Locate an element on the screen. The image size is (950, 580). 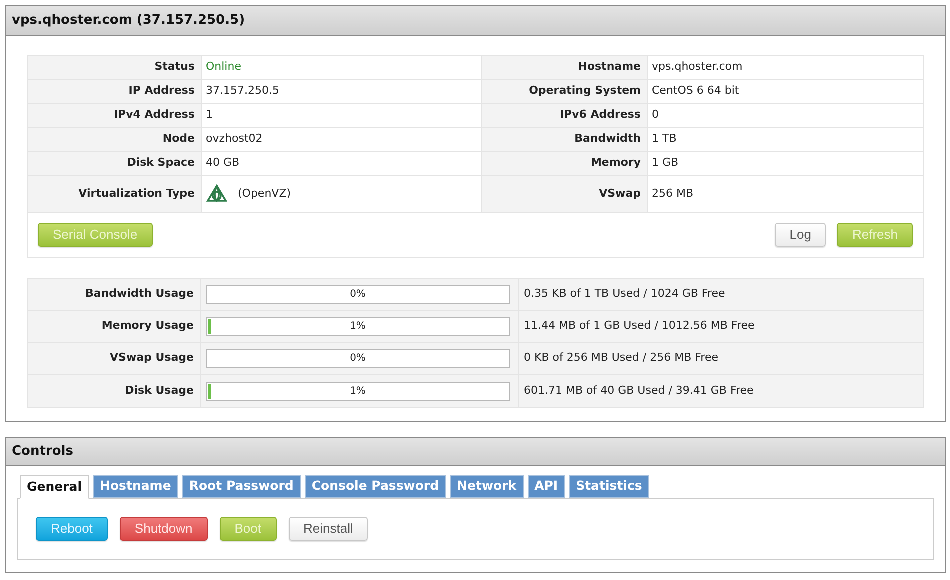
tab: Console Password is located at coordinates (375, 486).